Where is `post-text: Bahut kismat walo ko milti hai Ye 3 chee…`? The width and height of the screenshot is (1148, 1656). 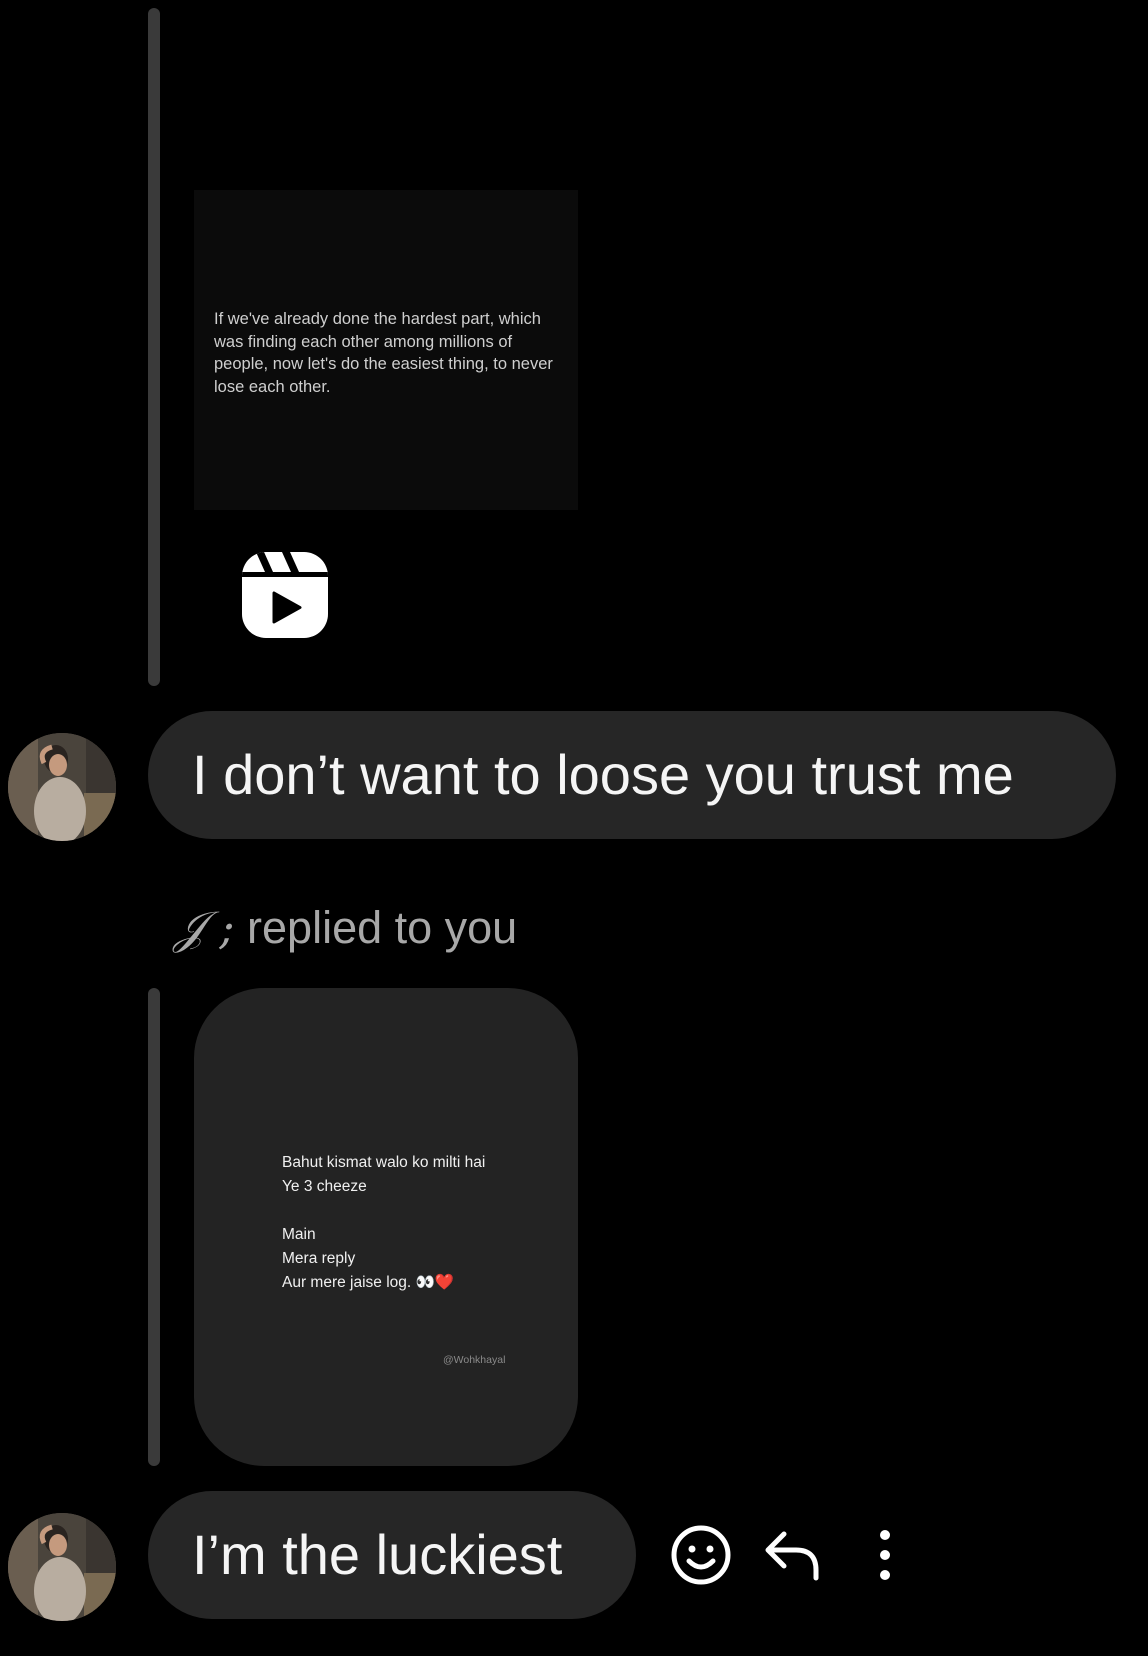
post-text: Bahut kismat walo ko milti hai Ye 3 chee… is located at coordinates (412, 1223).